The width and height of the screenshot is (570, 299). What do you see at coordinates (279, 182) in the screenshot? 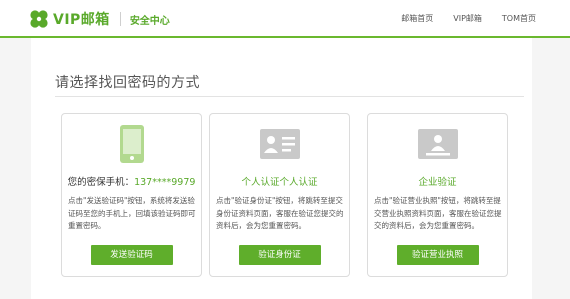
I see `card-title: 个人认证个人认证` at bounding box center [279, 182].